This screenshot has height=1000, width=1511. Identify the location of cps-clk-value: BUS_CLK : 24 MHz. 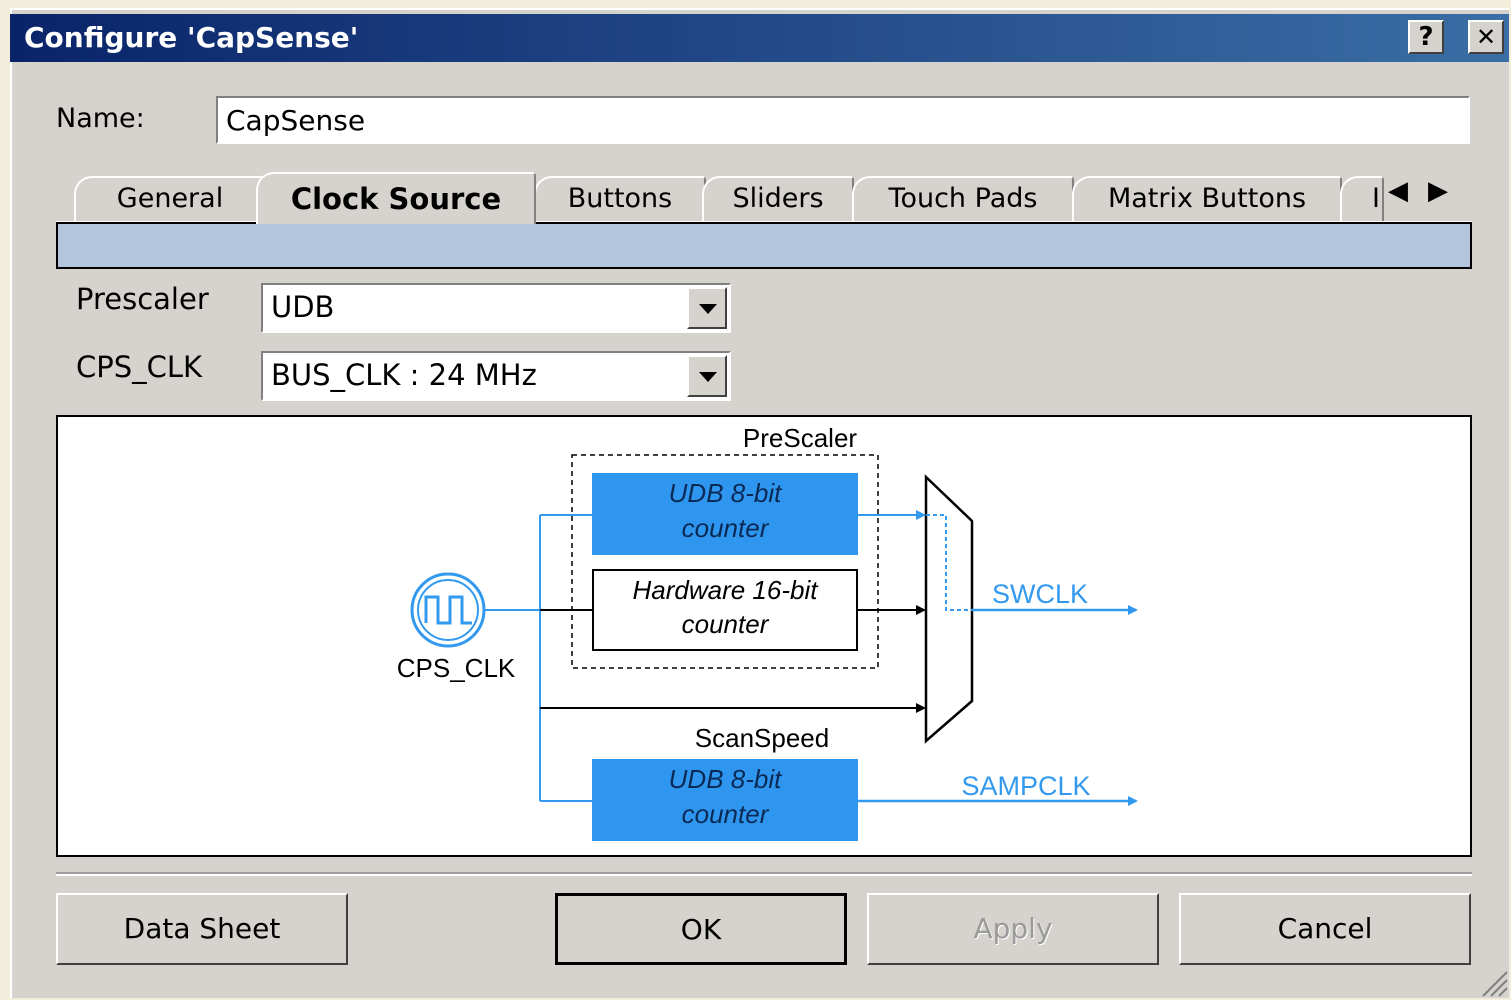
(404, 375).